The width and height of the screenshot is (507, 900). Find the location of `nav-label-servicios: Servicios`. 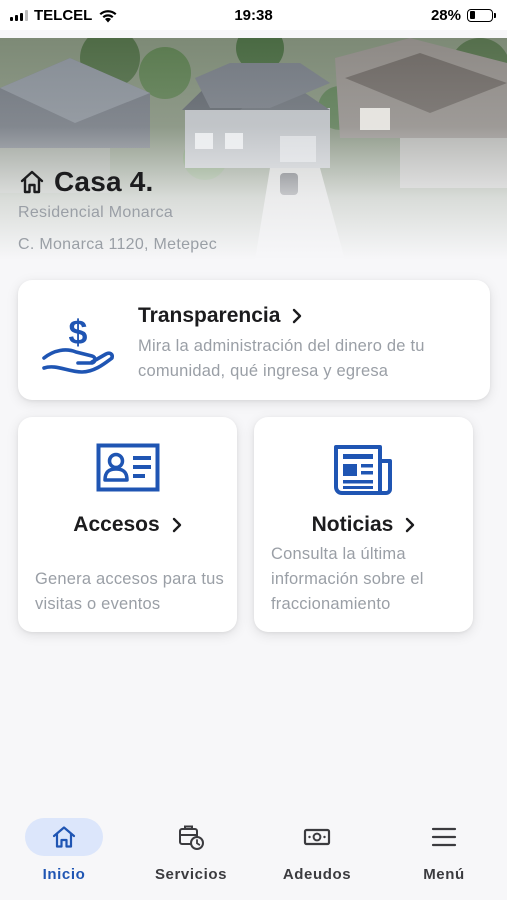

nav-label-servicios: Servicios is located at coordinates (191, 874).